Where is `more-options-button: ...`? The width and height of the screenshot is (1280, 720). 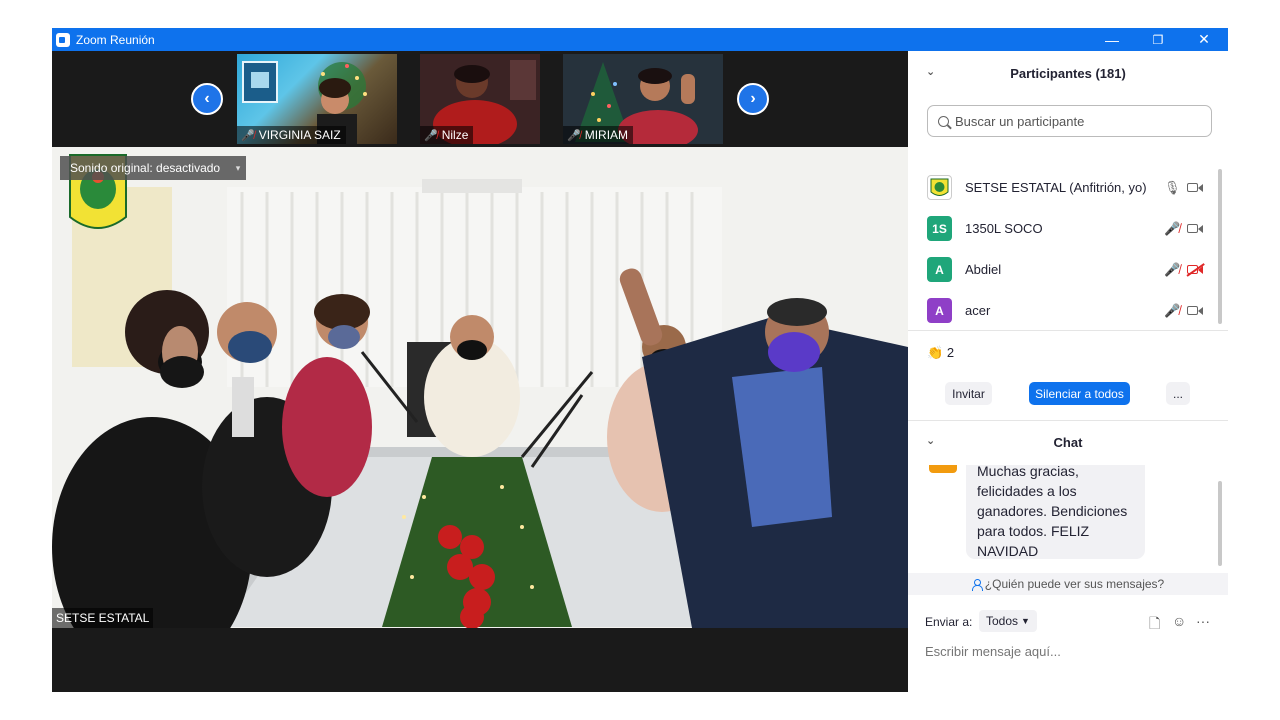
more-options-button: ... is located at coordinates (1178, 393).